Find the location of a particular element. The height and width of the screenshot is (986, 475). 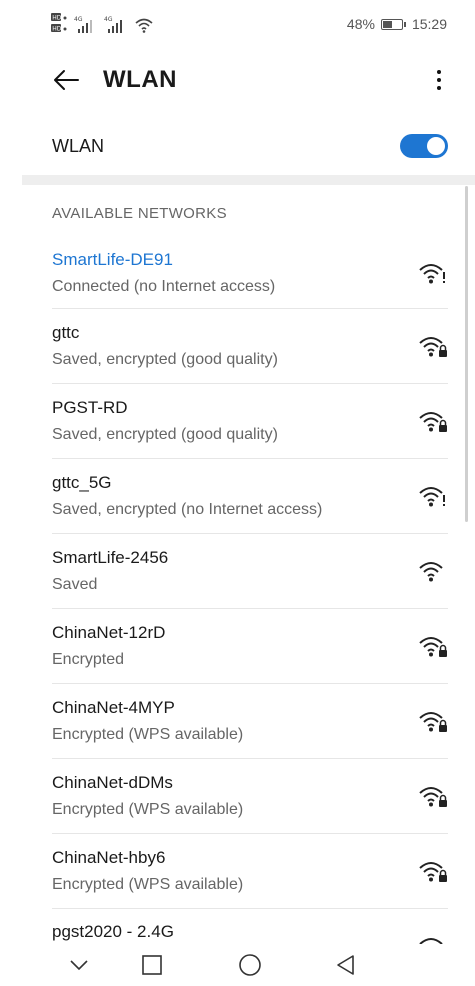

network-item-partial: pgst2020 - 2.4G is located at coordinates (202, 933).